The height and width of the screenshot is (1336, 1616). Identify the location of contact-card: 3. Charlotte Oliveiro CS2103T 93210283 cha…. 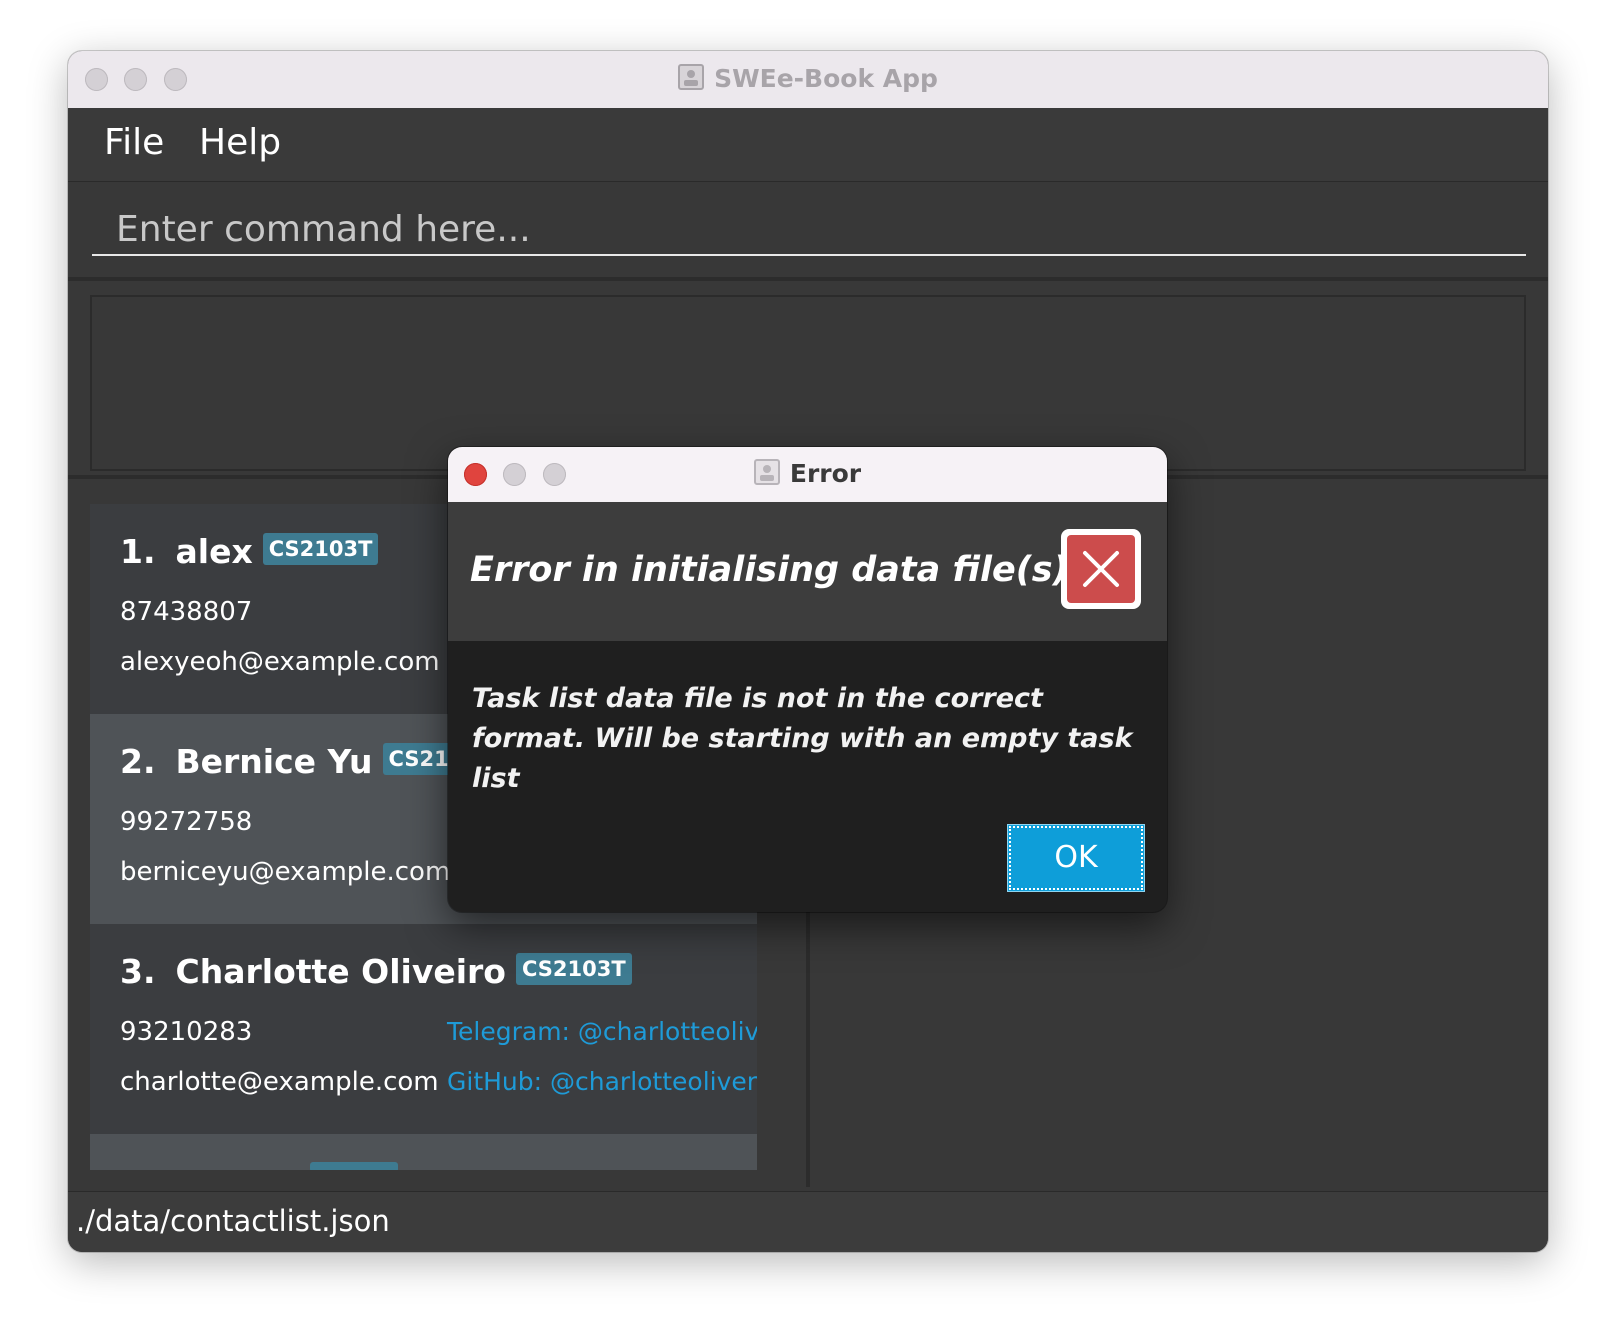
(423, 1029).